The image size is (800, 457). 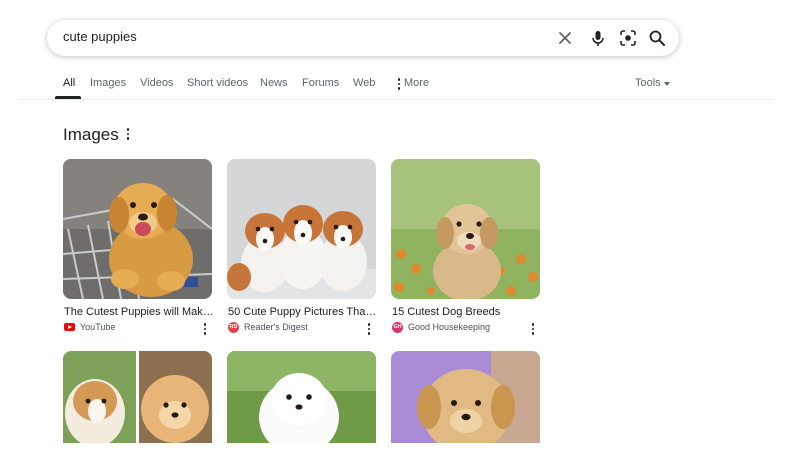 What do you see at coordinates (205, 329) in the screenshot?
I see `image-result-1-menu-icon` at bounding box center [205, 329].